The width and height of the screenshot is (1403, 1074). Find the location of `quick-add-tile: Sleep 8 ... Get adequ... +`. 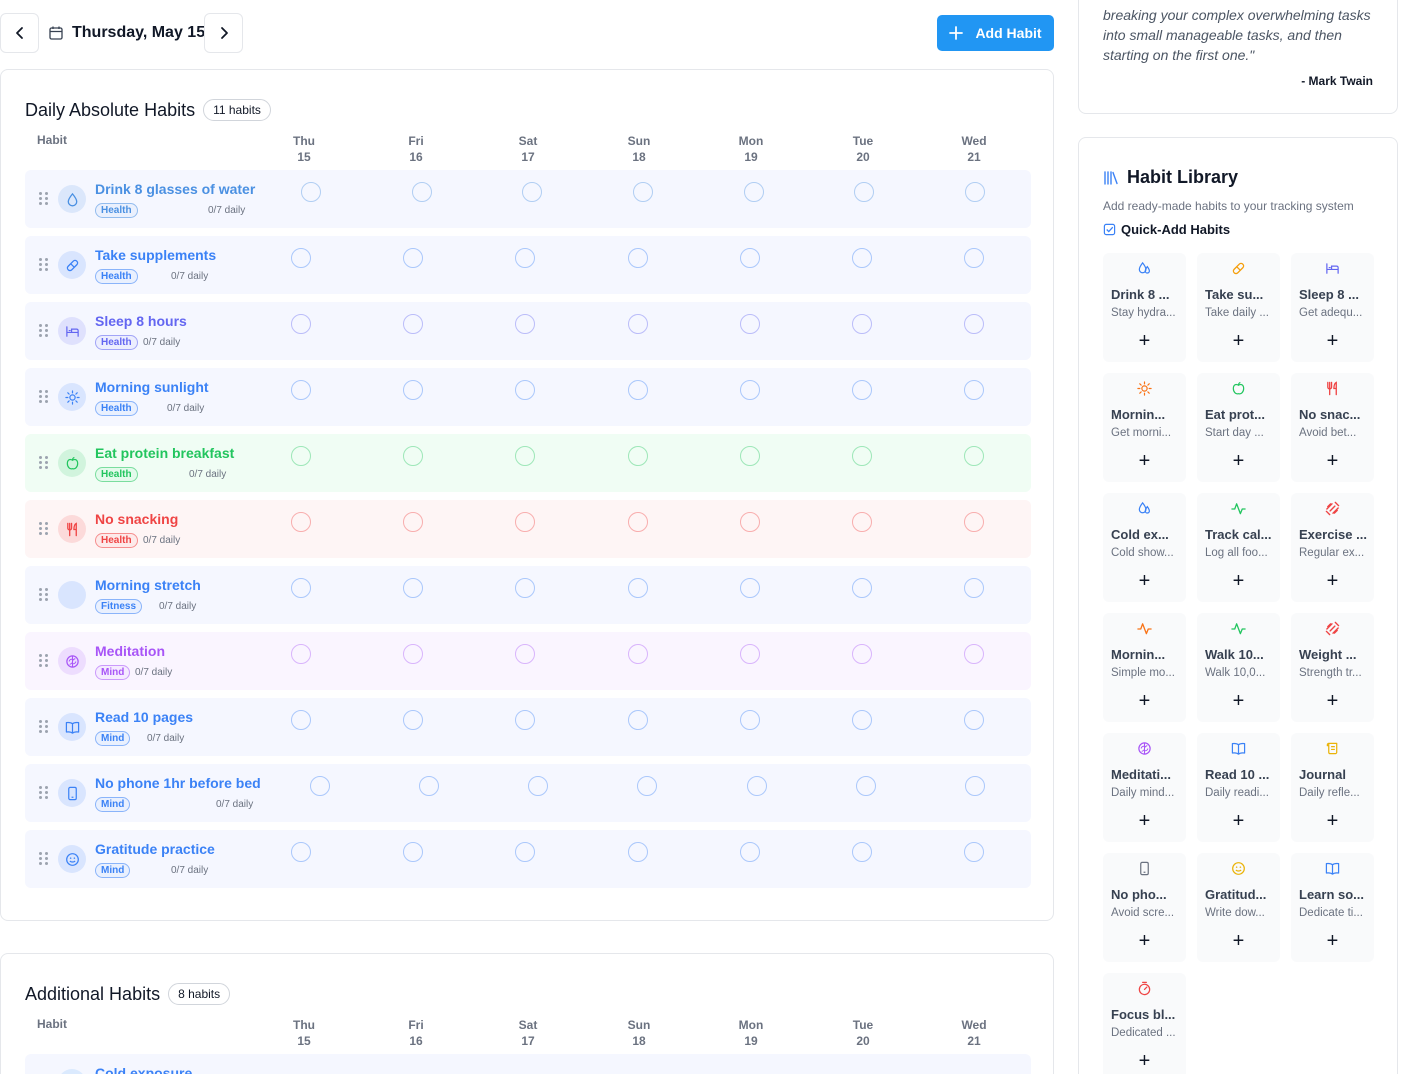

quick-add-tile: Sleep 8 ... Get adequ... + is located at coordinates (1332, 307).